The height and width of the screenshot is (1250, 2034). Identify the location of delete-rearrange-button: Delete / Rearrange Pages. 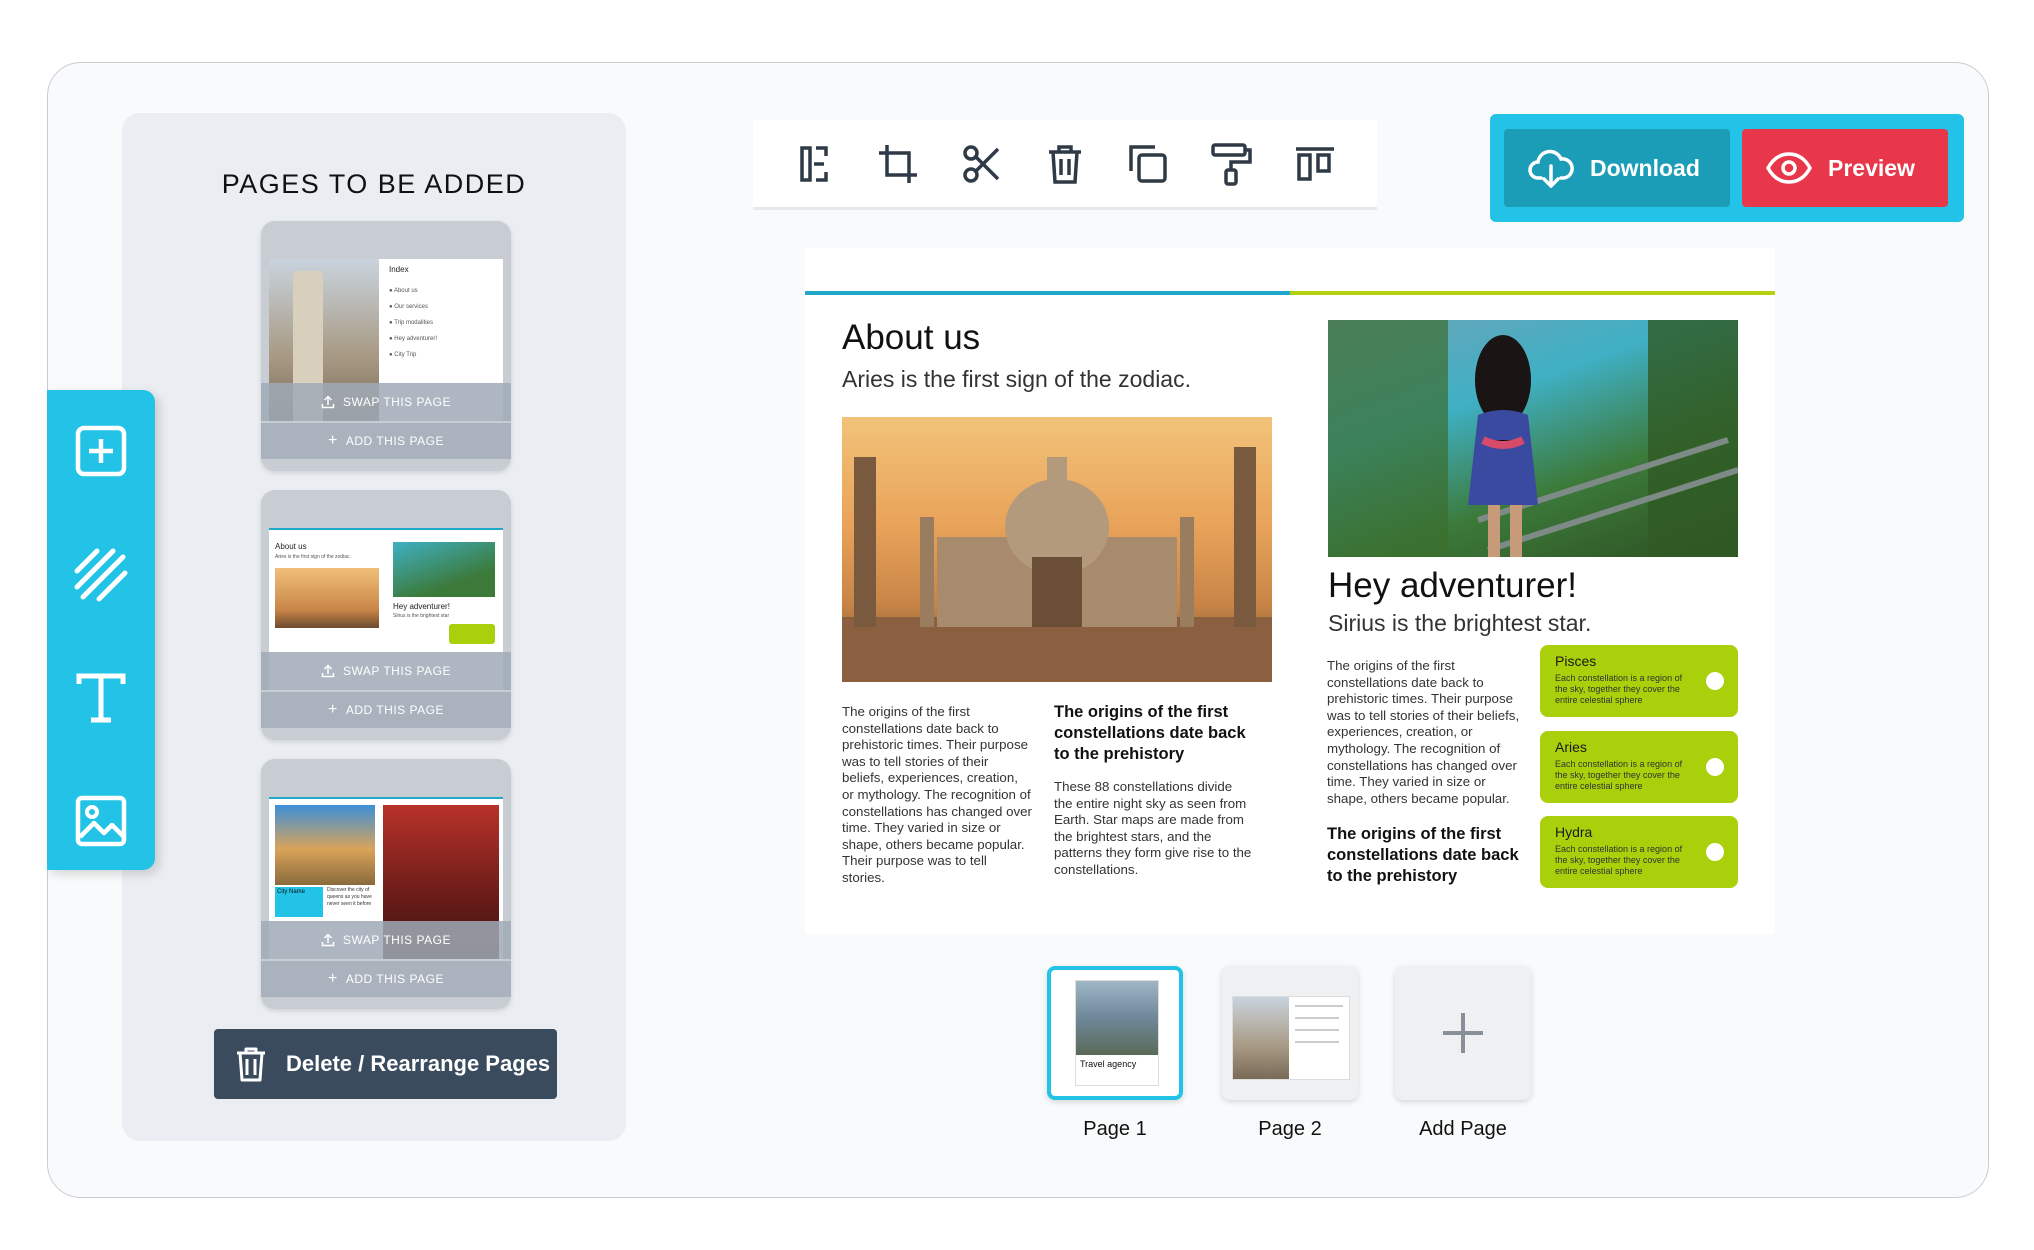
(385, 1064).